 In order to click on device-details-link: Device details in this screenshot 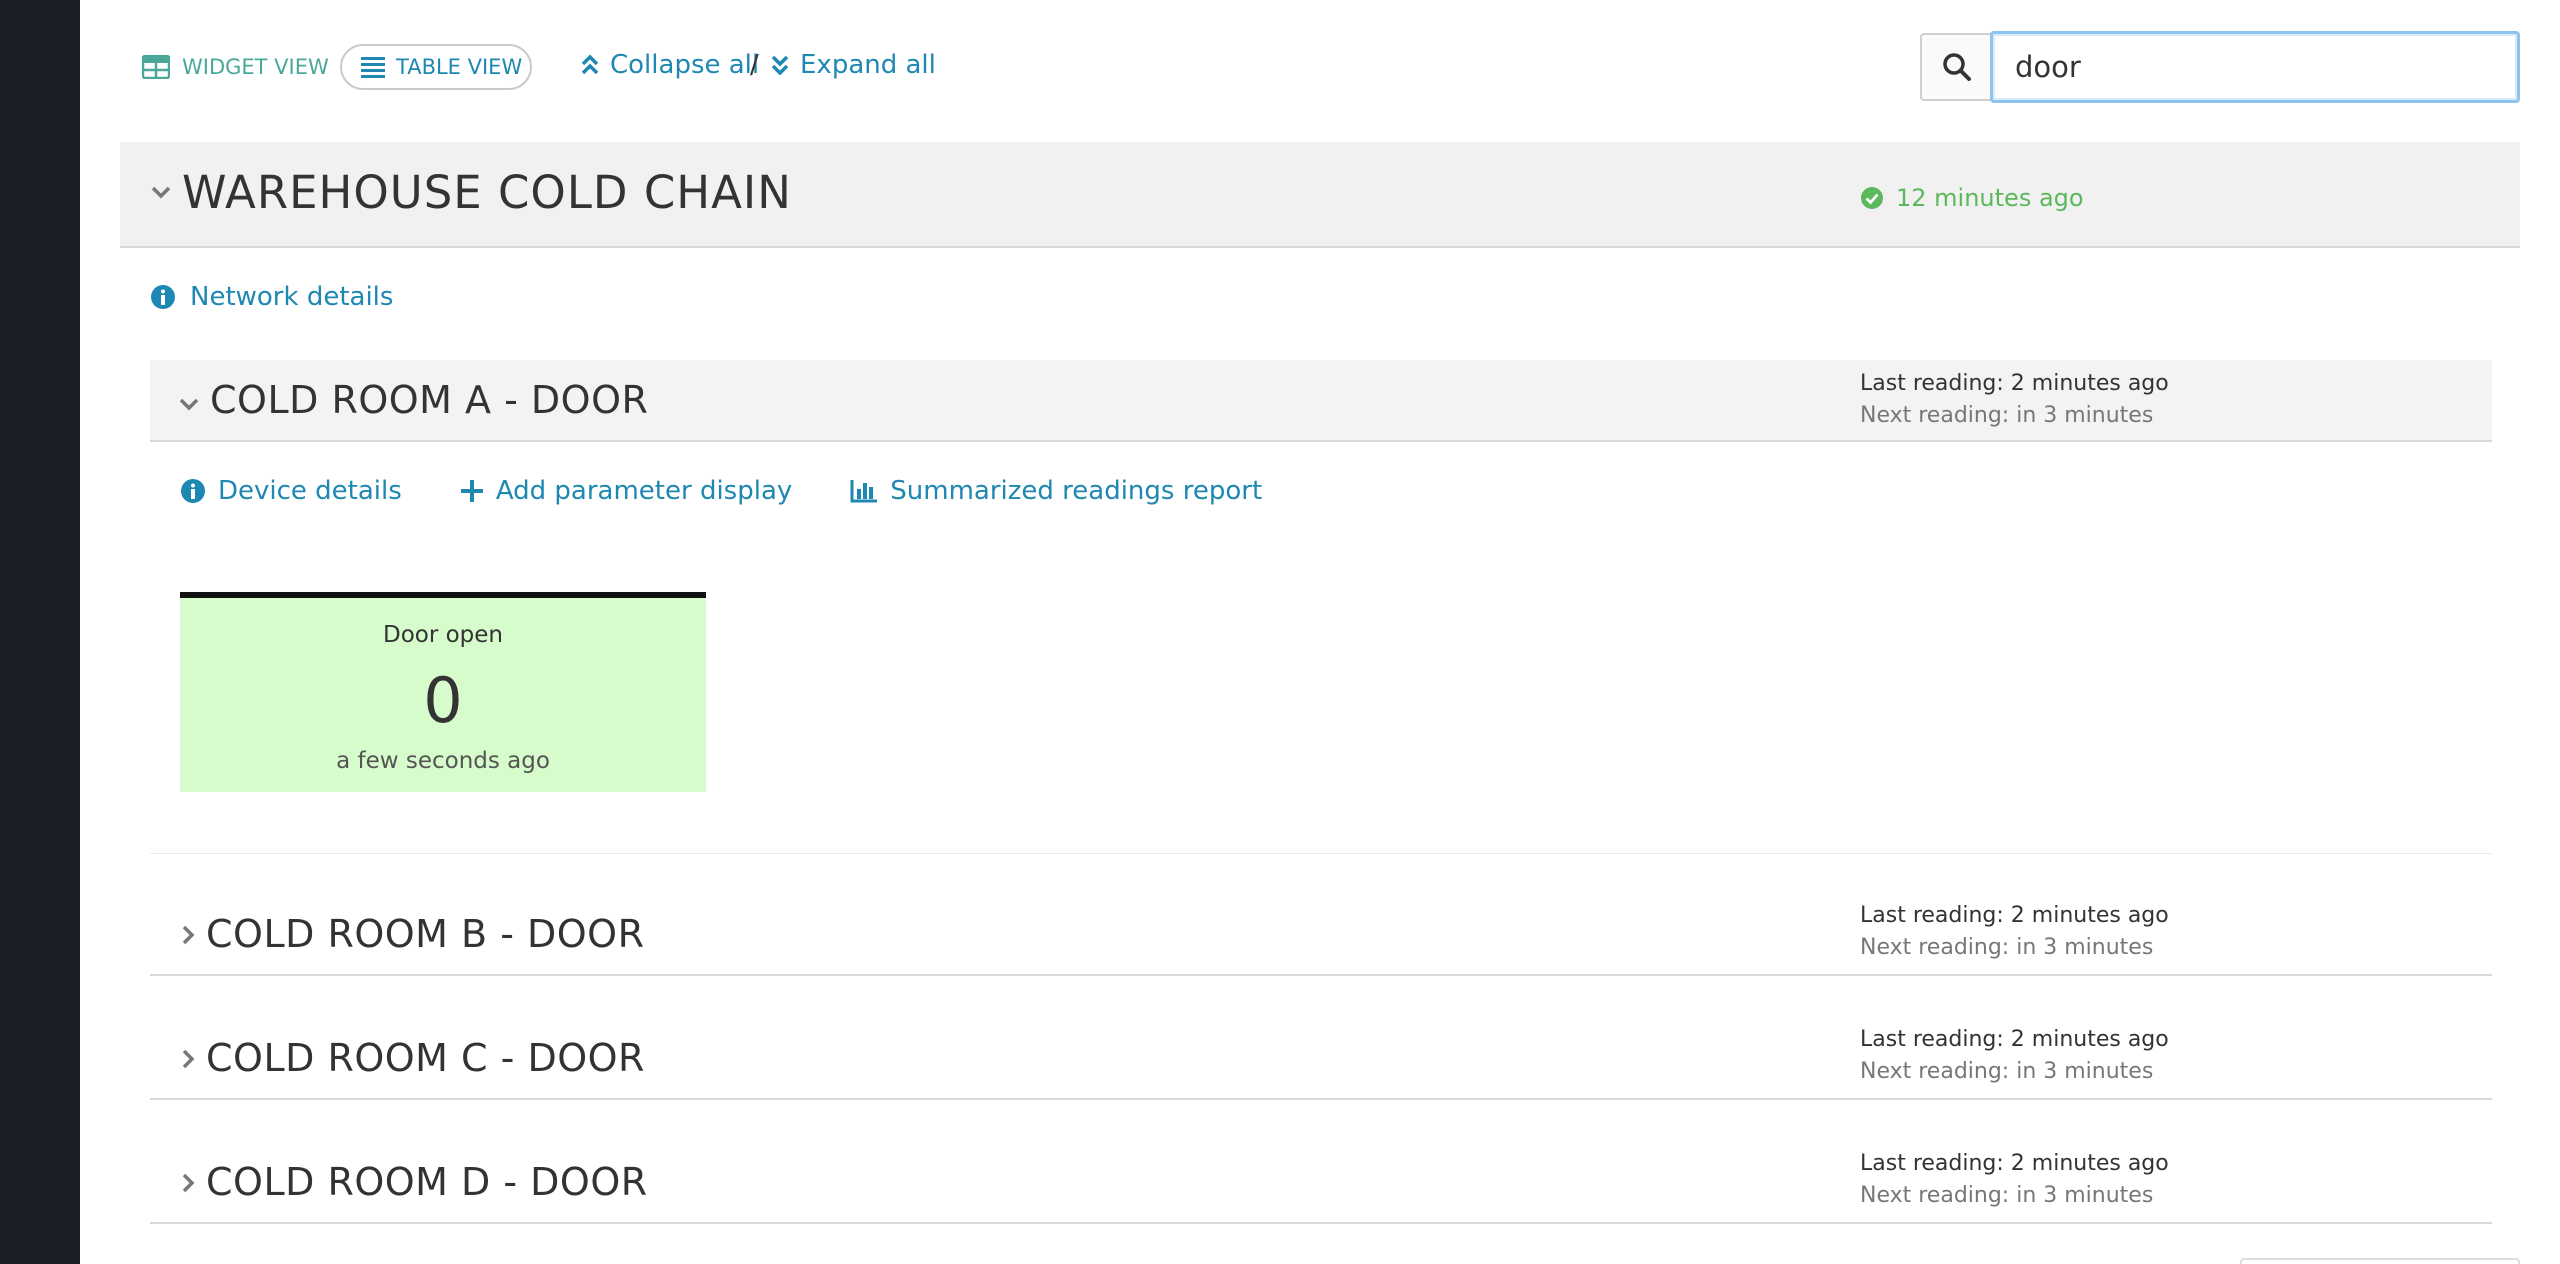, I will do `click(291, 491)`.